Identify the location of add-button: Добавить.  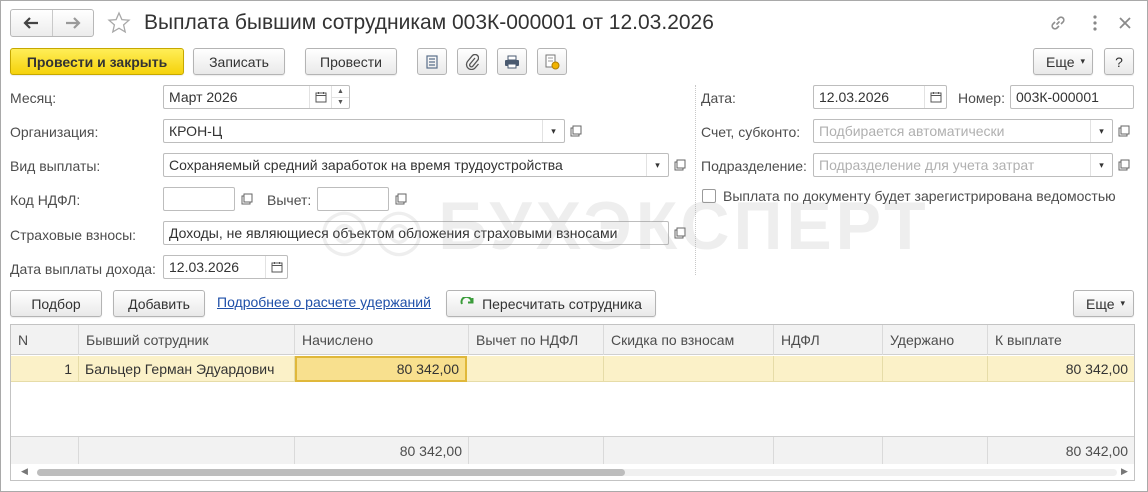
(159, 303).